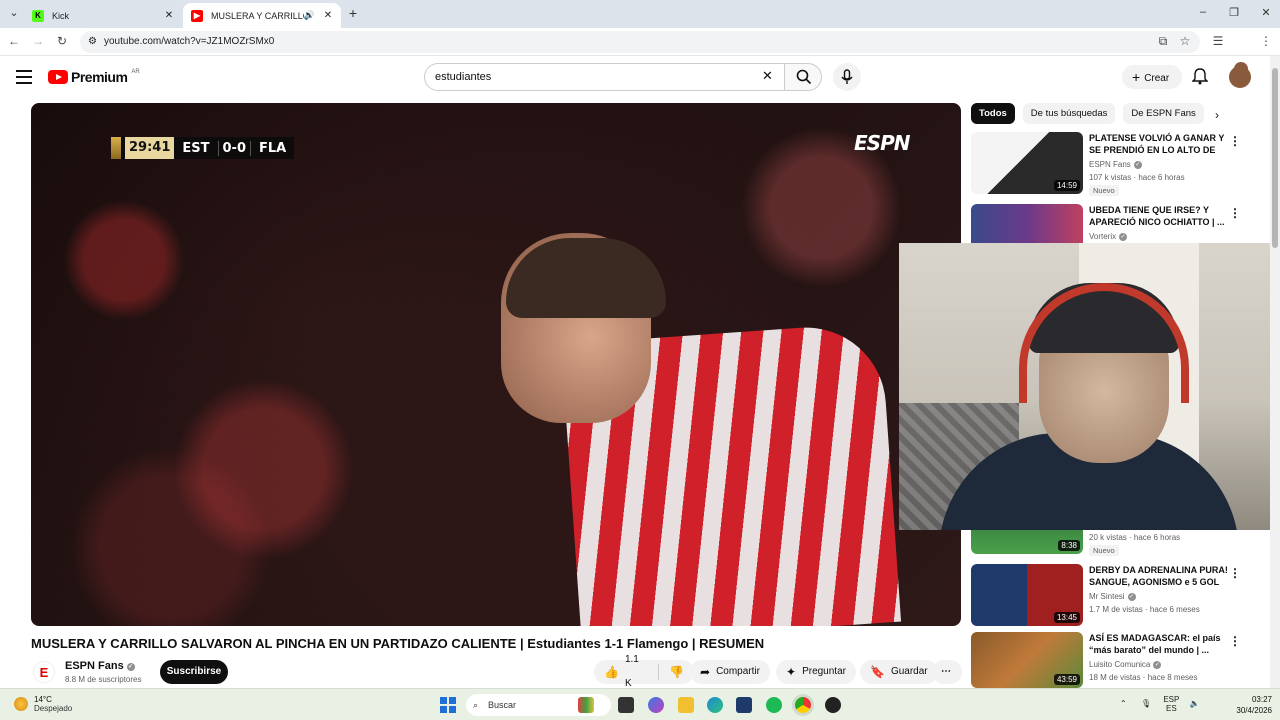 This screenshot has width=1280, height=720. I want to click on minimize-button: –, so click(1203, 12).